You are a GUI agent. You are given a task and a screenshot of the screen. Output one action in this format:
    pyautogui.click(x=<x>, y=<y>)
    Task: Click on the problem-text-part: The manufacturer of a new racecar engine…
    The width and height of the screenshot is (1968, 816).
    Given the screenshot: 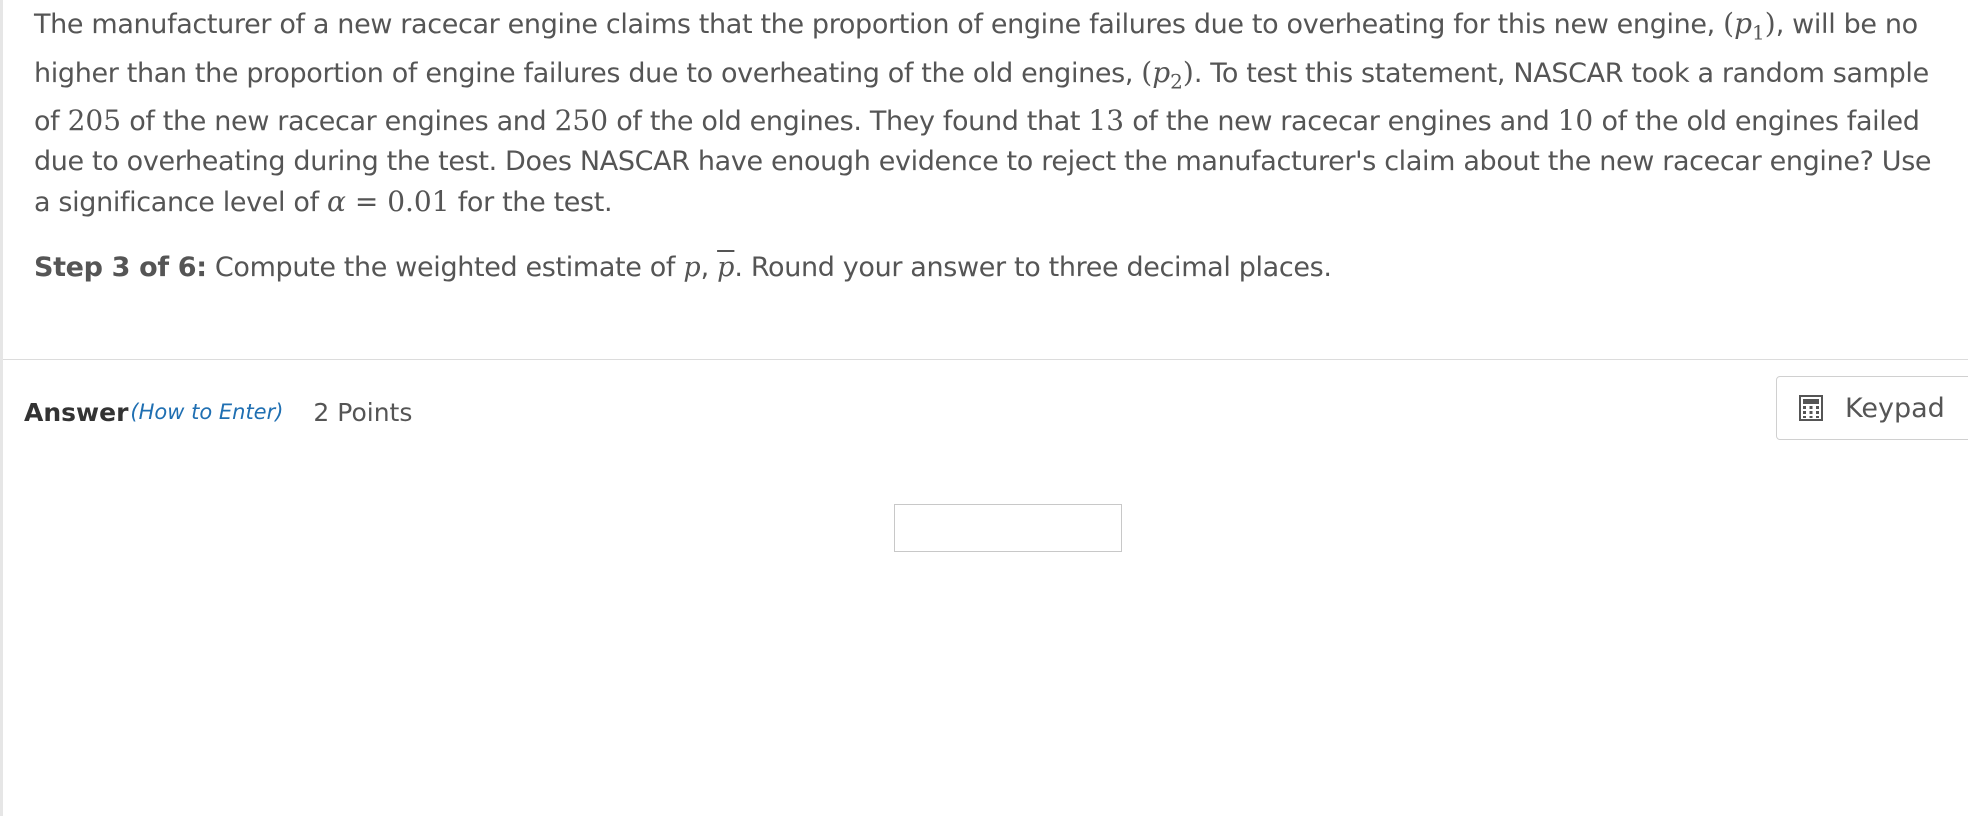 What is the action you would take?
    pyautogui.click(x=879, y=24)
    